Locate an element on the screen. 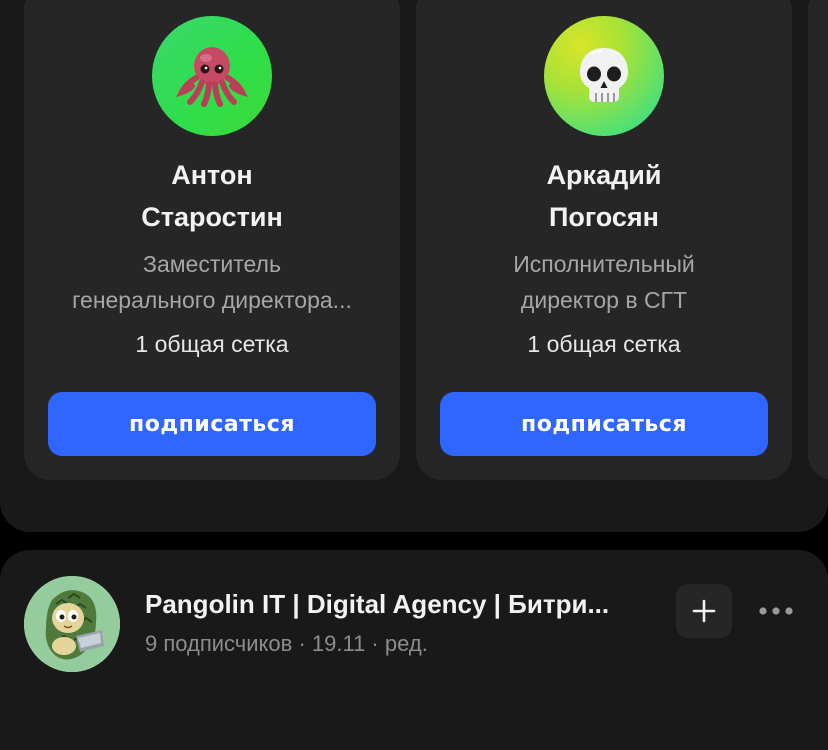 The image size is (828, 750). person-role-line1: Исполнительный is located at coordinates (604, 264).